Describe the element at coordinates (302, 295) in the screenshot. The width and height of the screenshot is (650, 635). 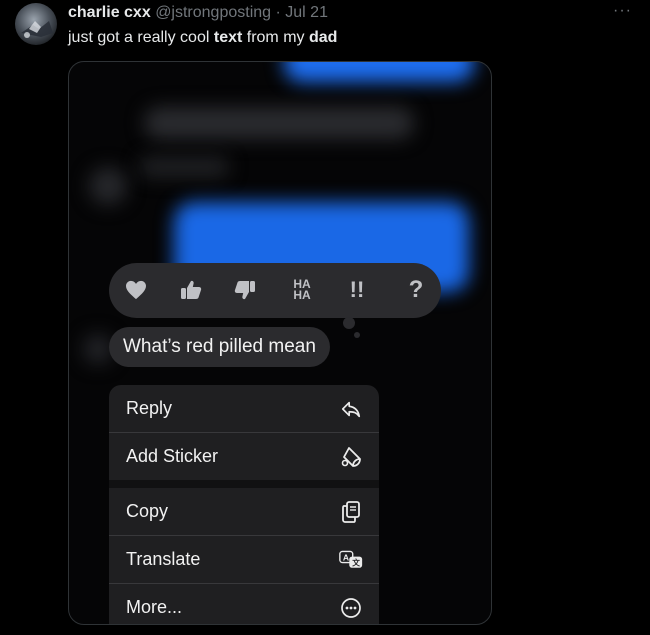
I see `haha-bottom-label: HA` at that location.